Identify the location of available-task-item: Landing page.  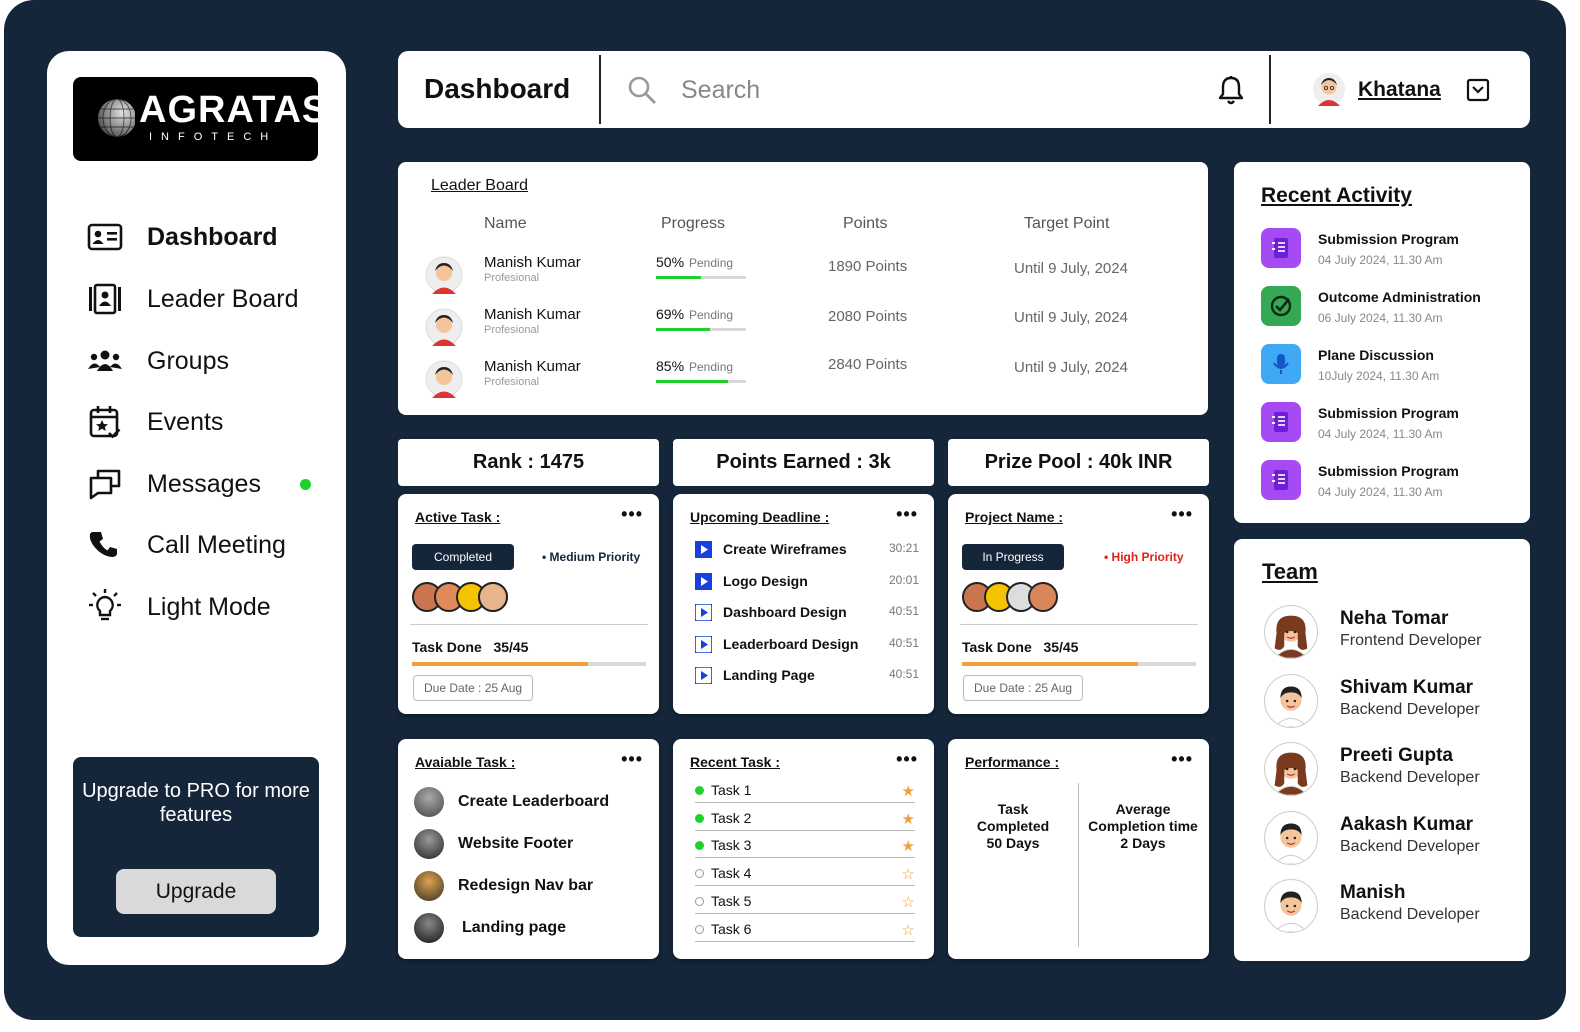
(529, 929).